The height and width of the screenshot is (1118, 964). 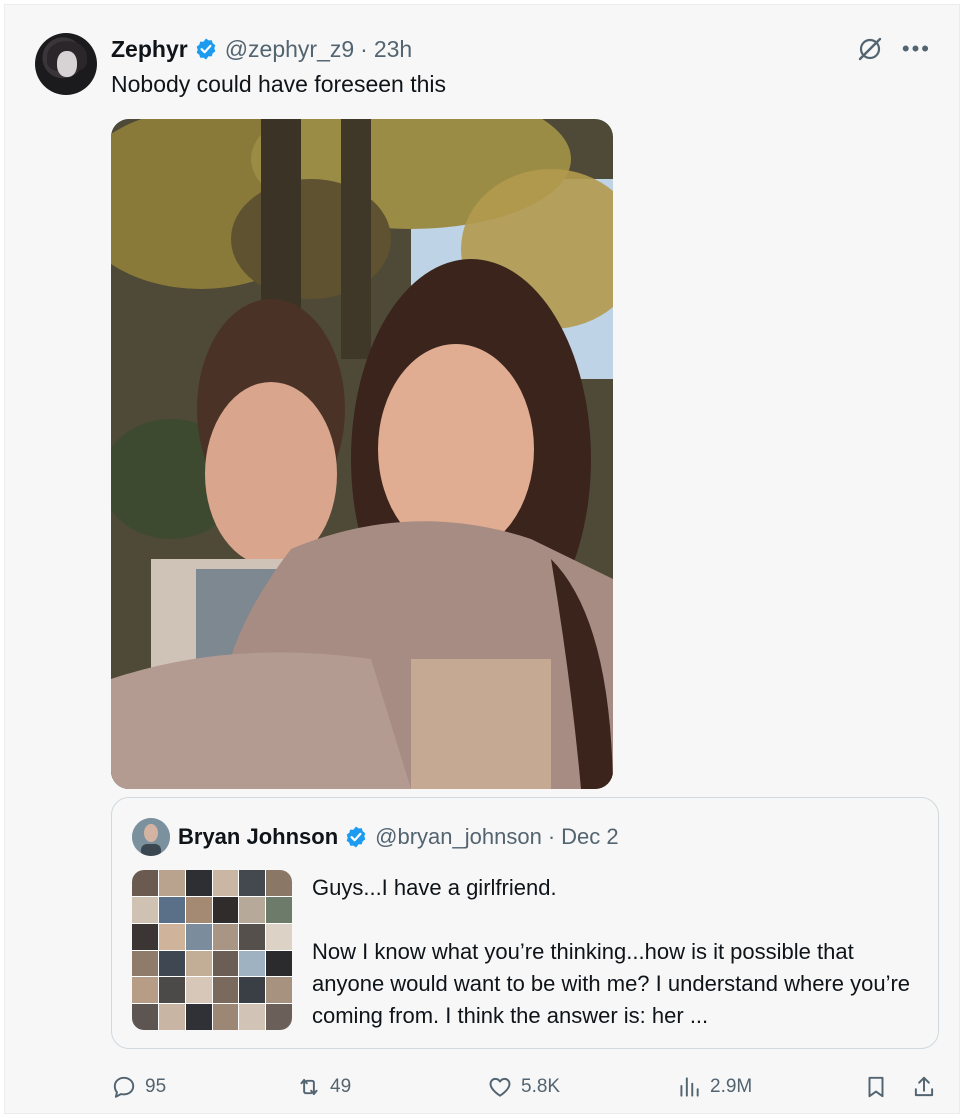 What do you see at coordinates (458, 837) in the screenshot?
I see `quoted-author-handle: @bryan_johnson` at bounding box center [458, 837].